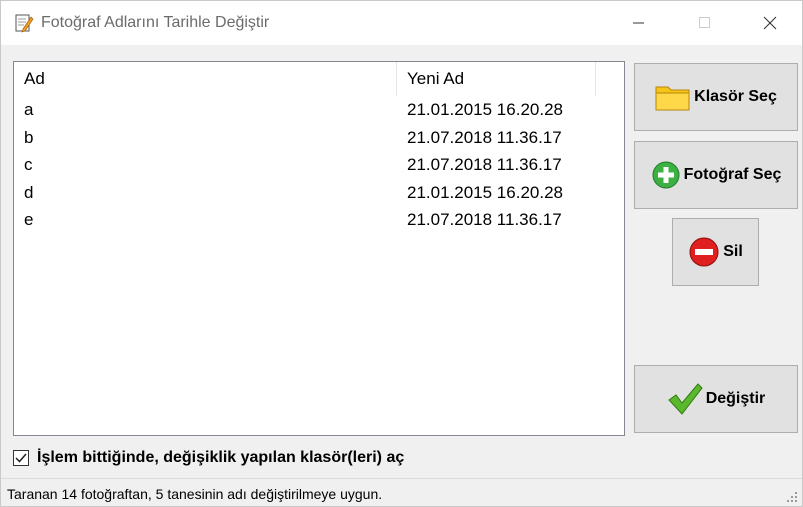 Image resolution: width=803 pixels, height=507 pixels. I want to click on cell-ad: a, so click(29, 109).